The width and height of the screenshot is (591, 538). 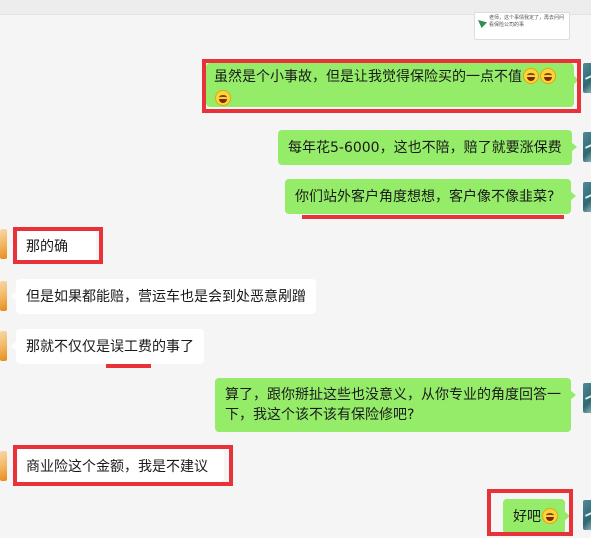 I want to click on image-message-thumbnail: 老师，这个事情我定了，再去问问 看保险公司的事, so click(x=522, y=26).